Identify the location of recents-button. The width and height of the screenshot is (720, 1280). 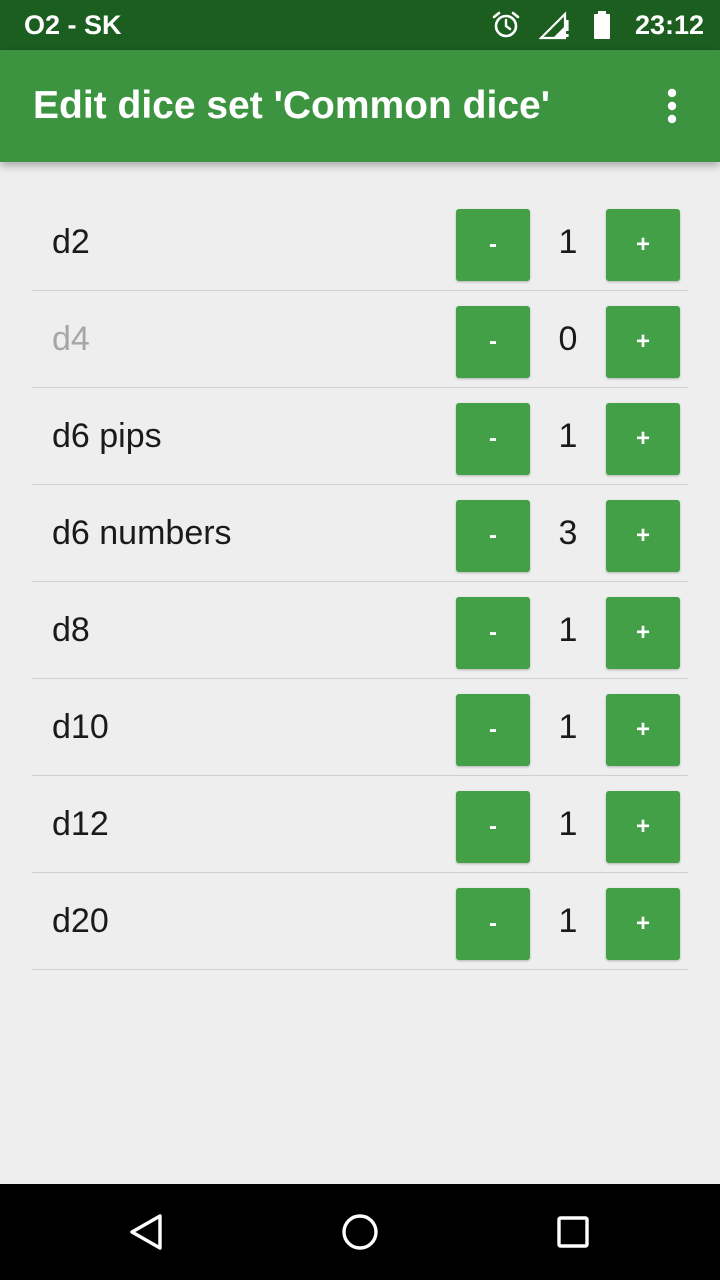
(573, 1232).